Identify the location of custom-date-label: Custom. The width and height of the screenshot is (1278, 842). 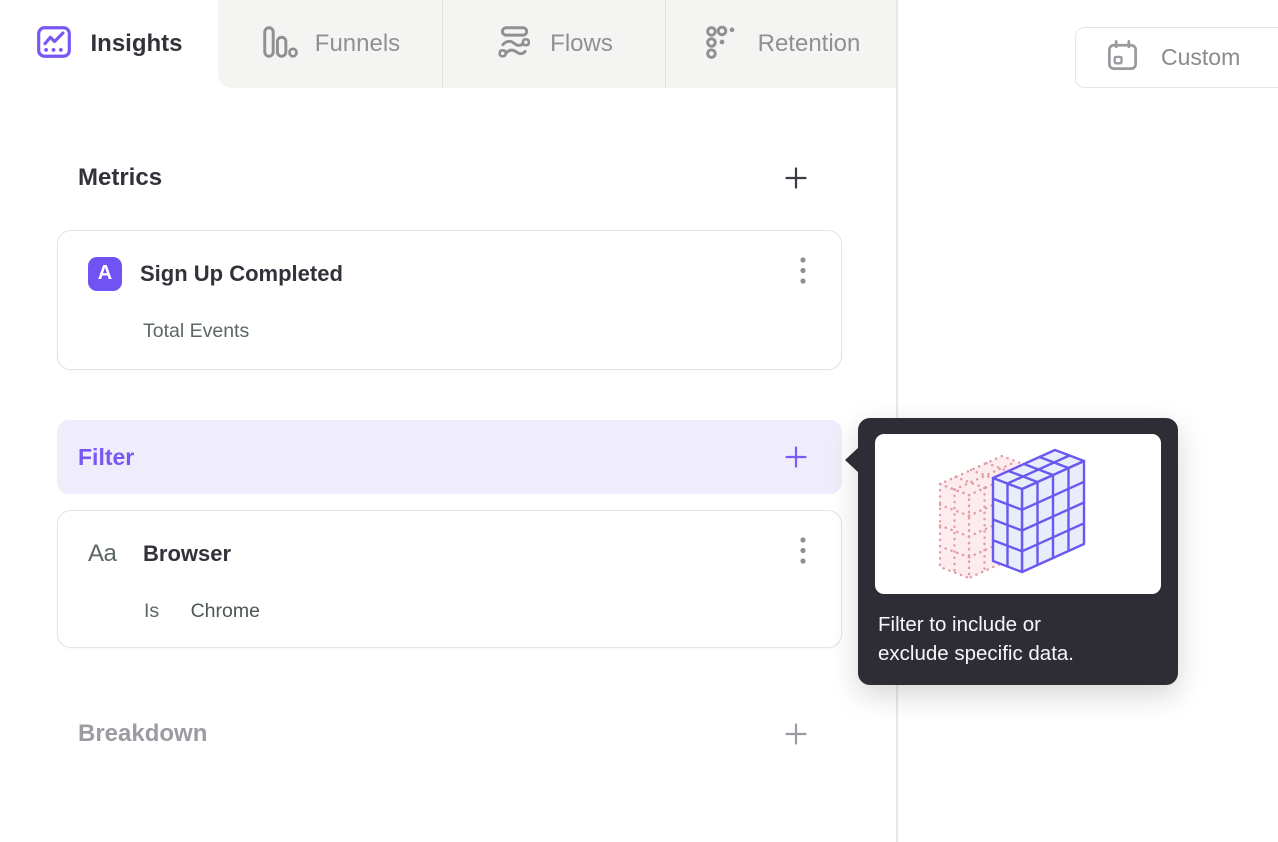
(1201, 57).